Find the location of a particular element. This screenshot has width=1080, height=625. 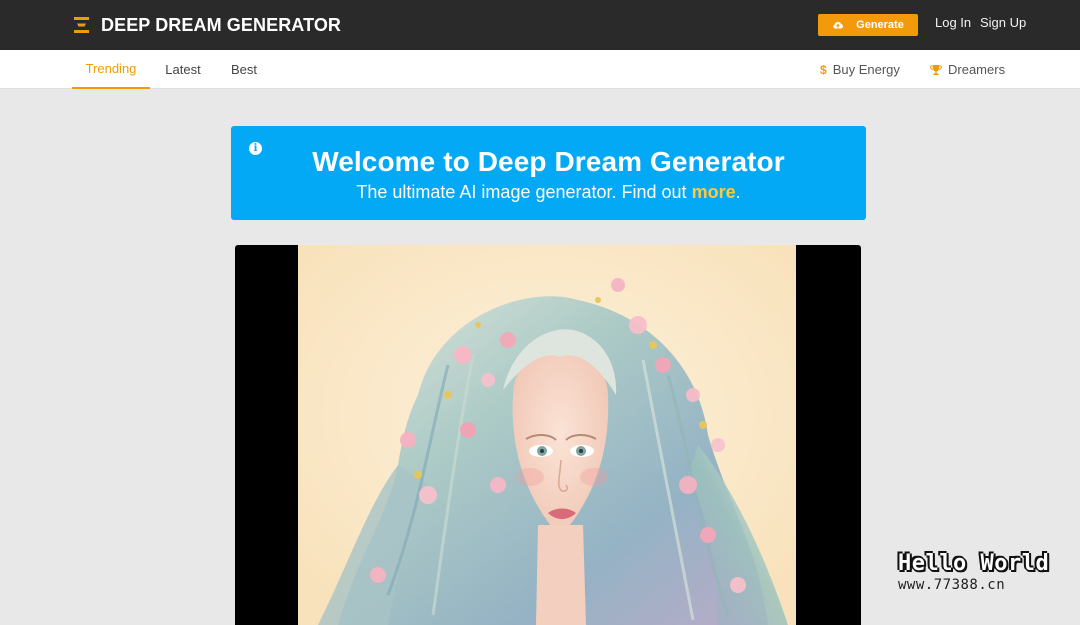

cloud-upload-icon is located at coordinates (838, 25).